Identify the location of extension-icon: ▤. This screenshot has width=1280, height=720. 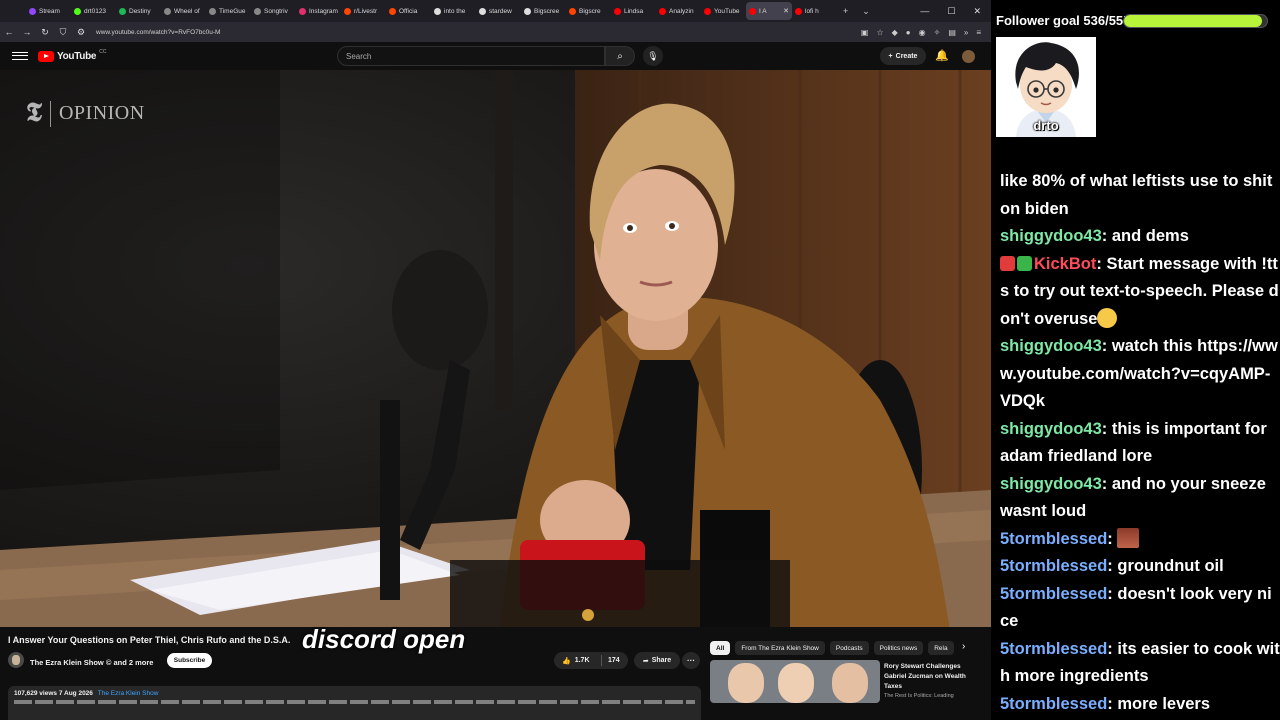
(952, 32).